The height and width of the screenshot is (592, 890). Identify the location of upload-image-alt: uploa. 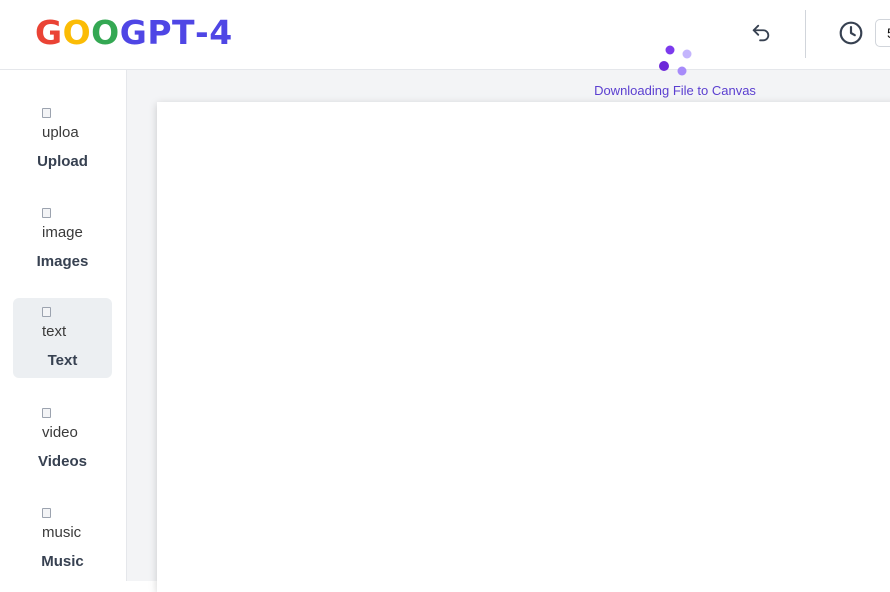
(60, 132).